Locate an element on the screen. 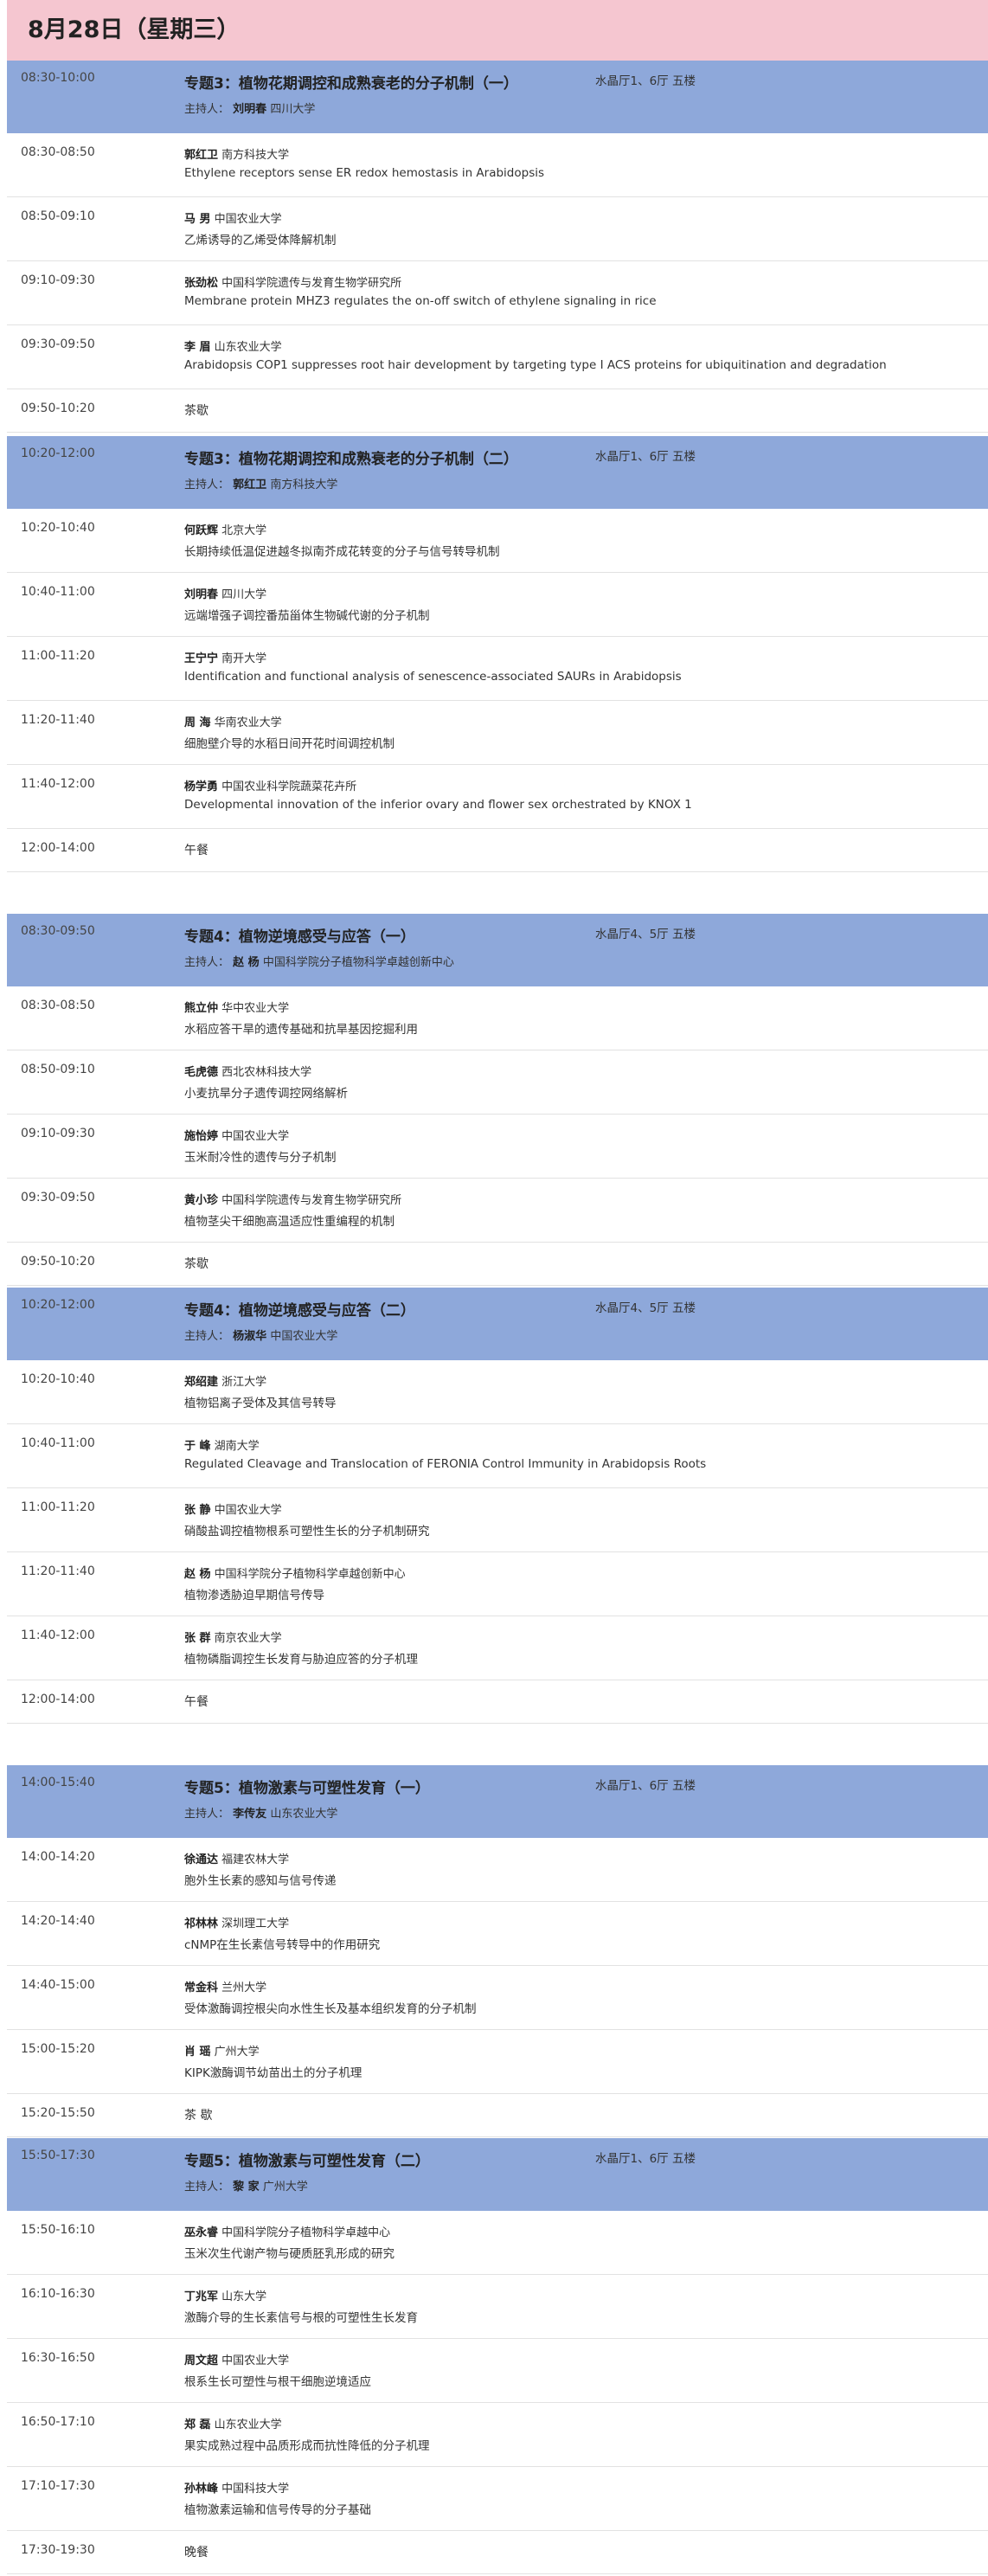 The image size is (988, 2576). talk-speaker: 常金科 兰州大学 is located at coordinates (225, 1987).